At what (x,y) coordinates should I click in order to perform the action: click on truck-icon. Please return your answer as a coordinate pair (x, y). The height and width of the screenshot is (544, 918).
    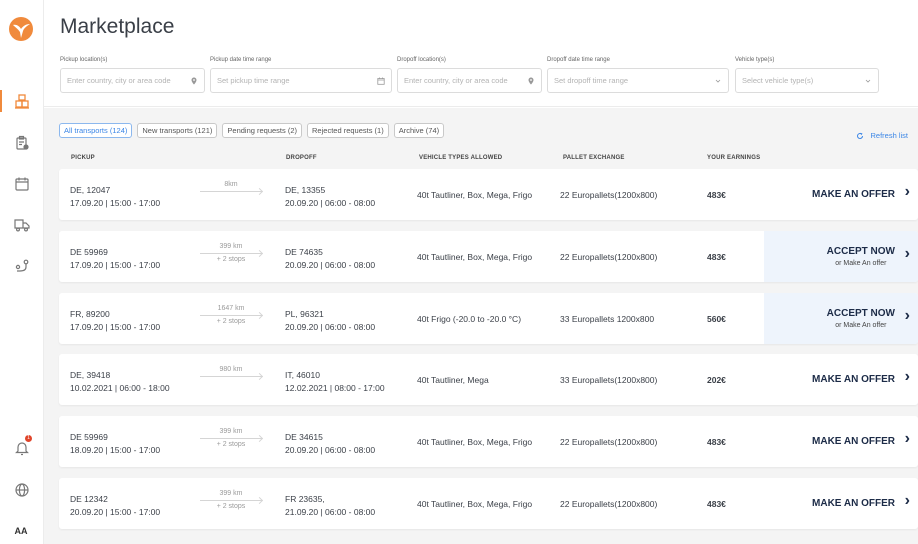
    Looking at the image, I should click on (22, 225).